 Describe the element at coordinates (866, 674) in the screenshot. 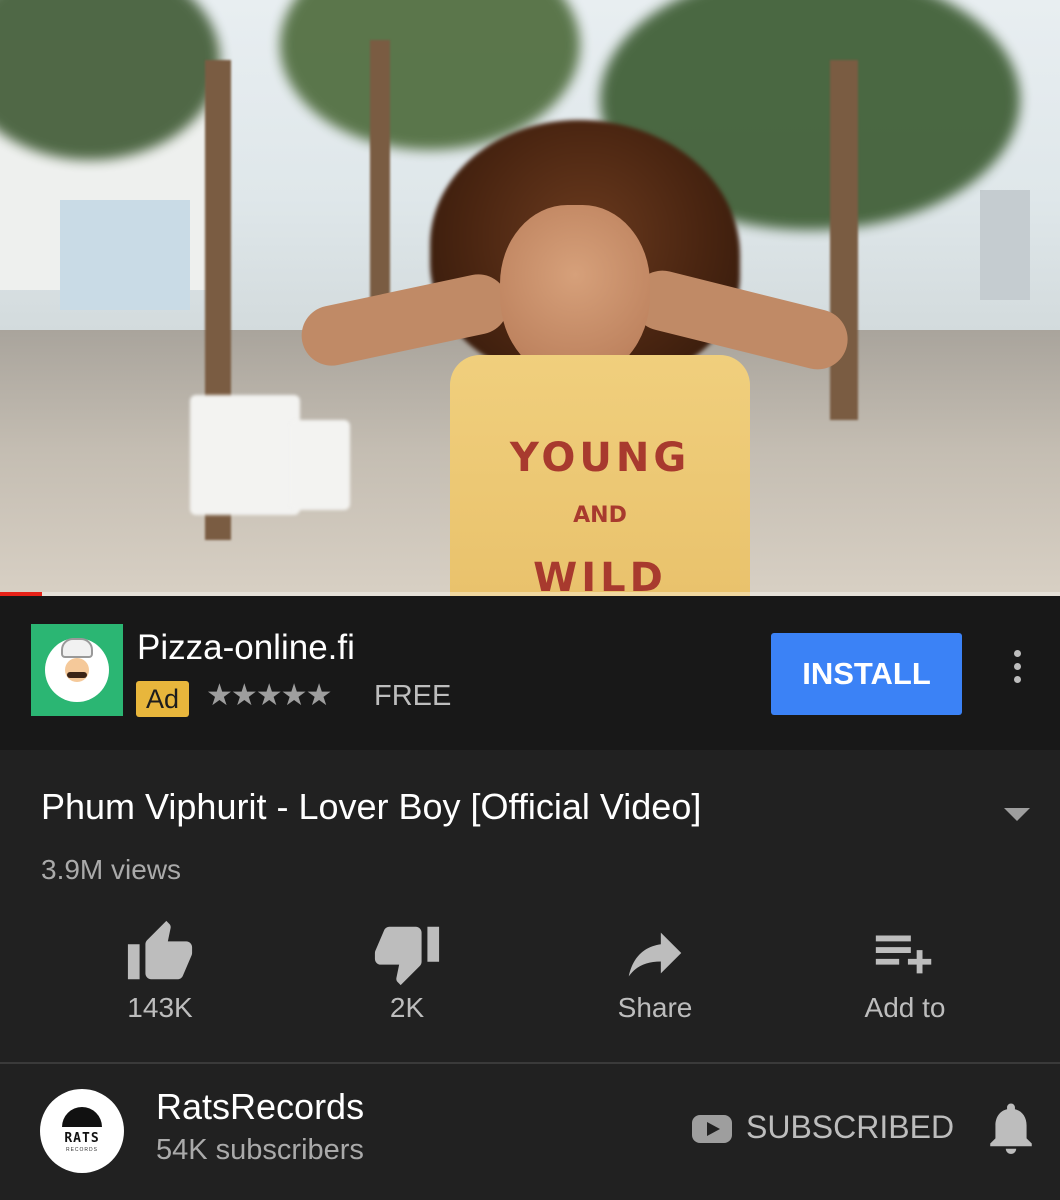

I see `install-button: INSTALL` at that location.